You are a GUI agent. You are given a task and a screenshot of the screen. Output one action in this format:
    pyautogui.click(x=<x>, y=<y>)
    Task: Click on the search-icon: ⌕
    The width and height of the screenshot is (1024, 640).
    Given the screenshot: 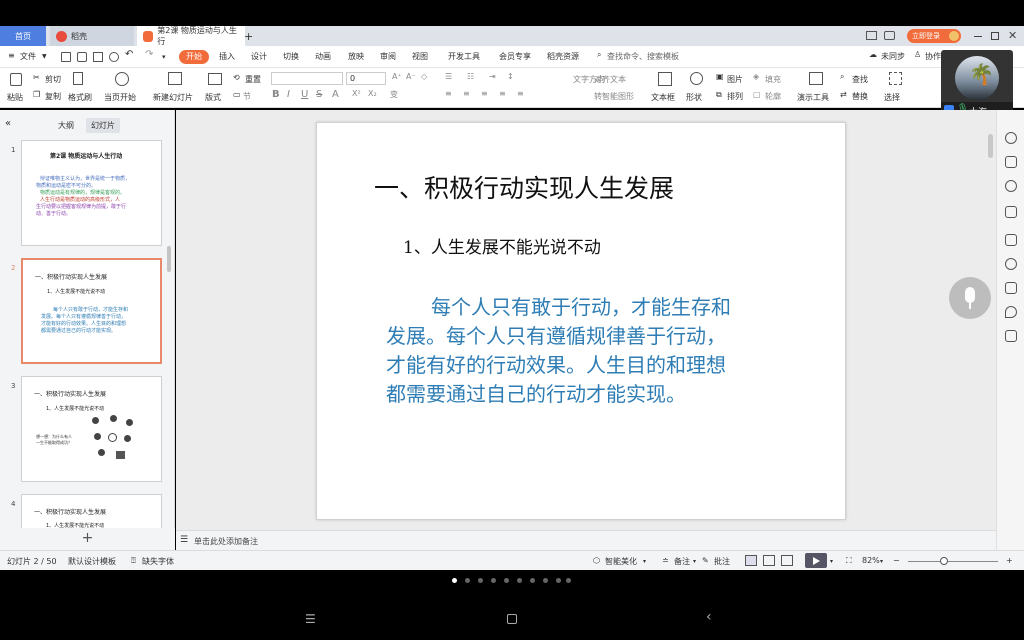 What is the action you would take?
    pyautogui.click(x=599, y=55)
    